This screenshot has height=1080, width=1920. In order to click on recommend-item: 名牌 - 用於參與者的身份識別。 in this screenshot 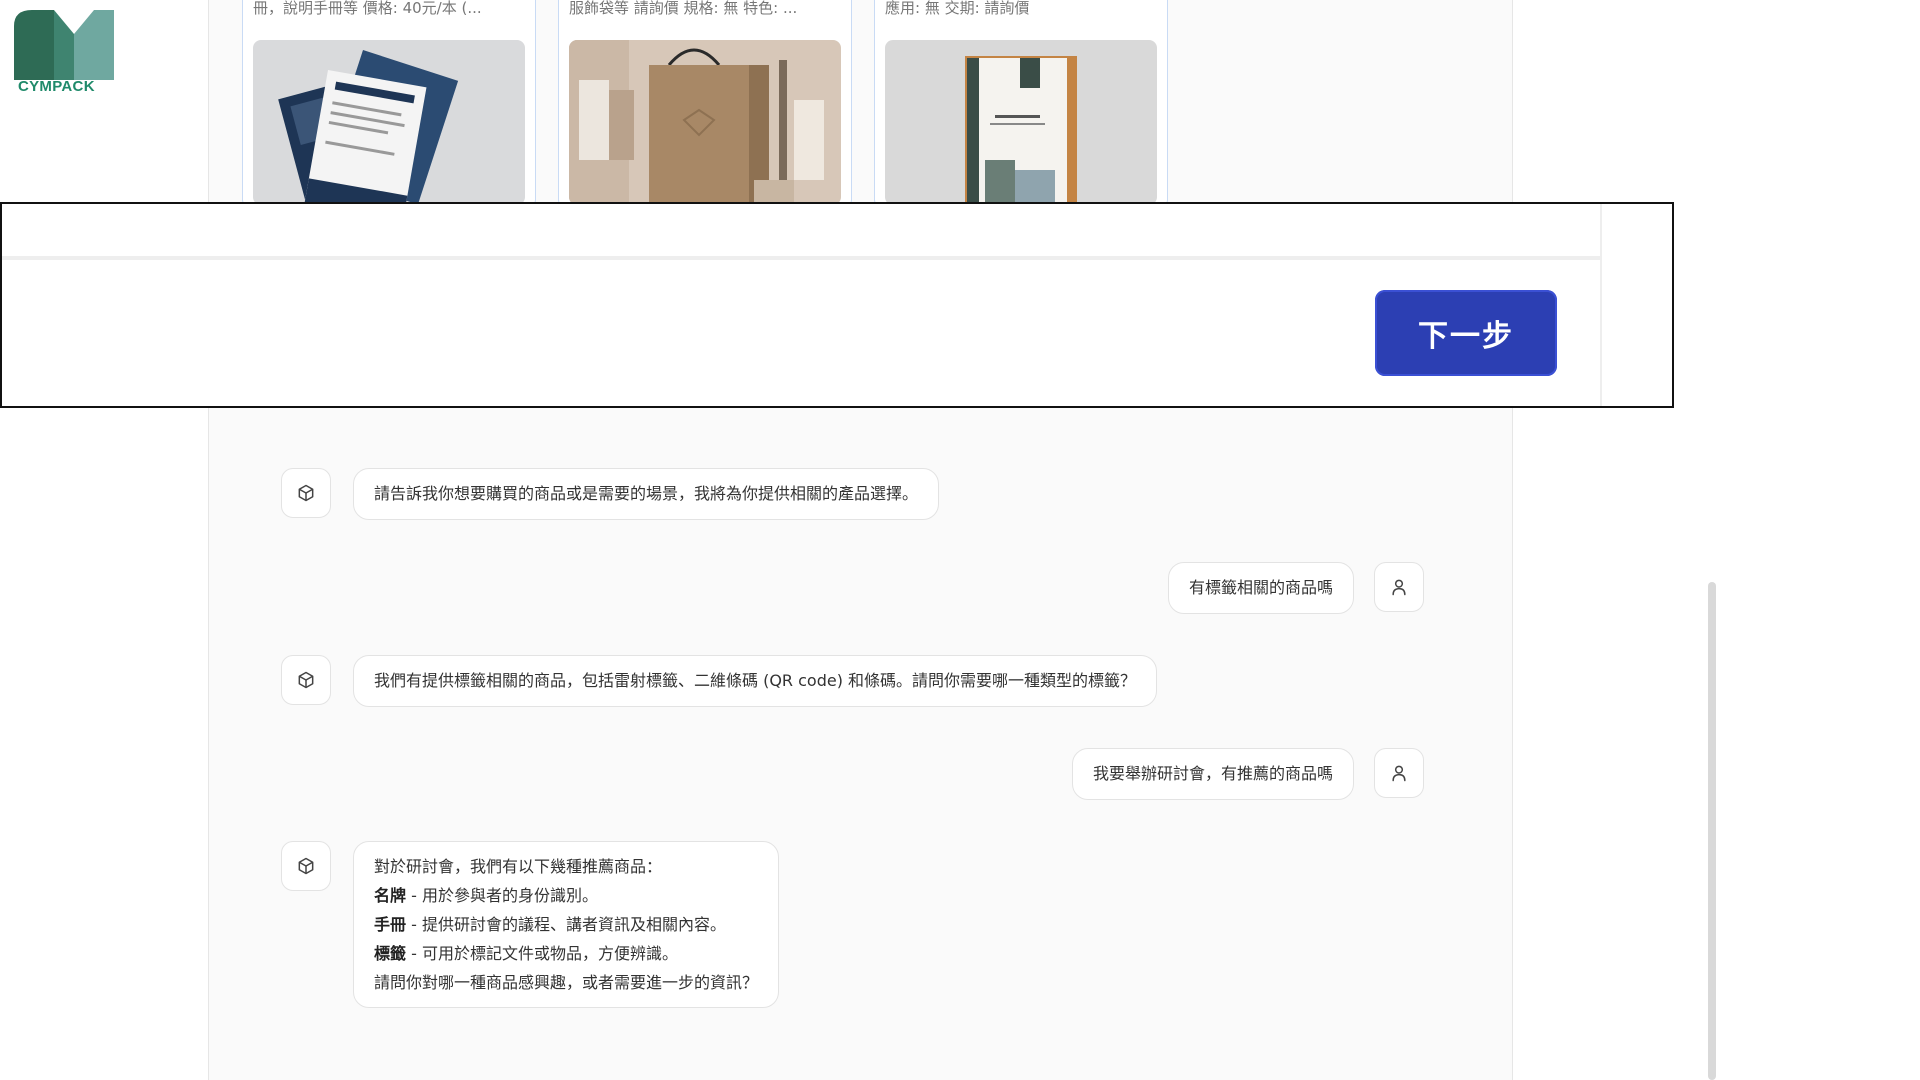, I will do `click(566, 895)`.